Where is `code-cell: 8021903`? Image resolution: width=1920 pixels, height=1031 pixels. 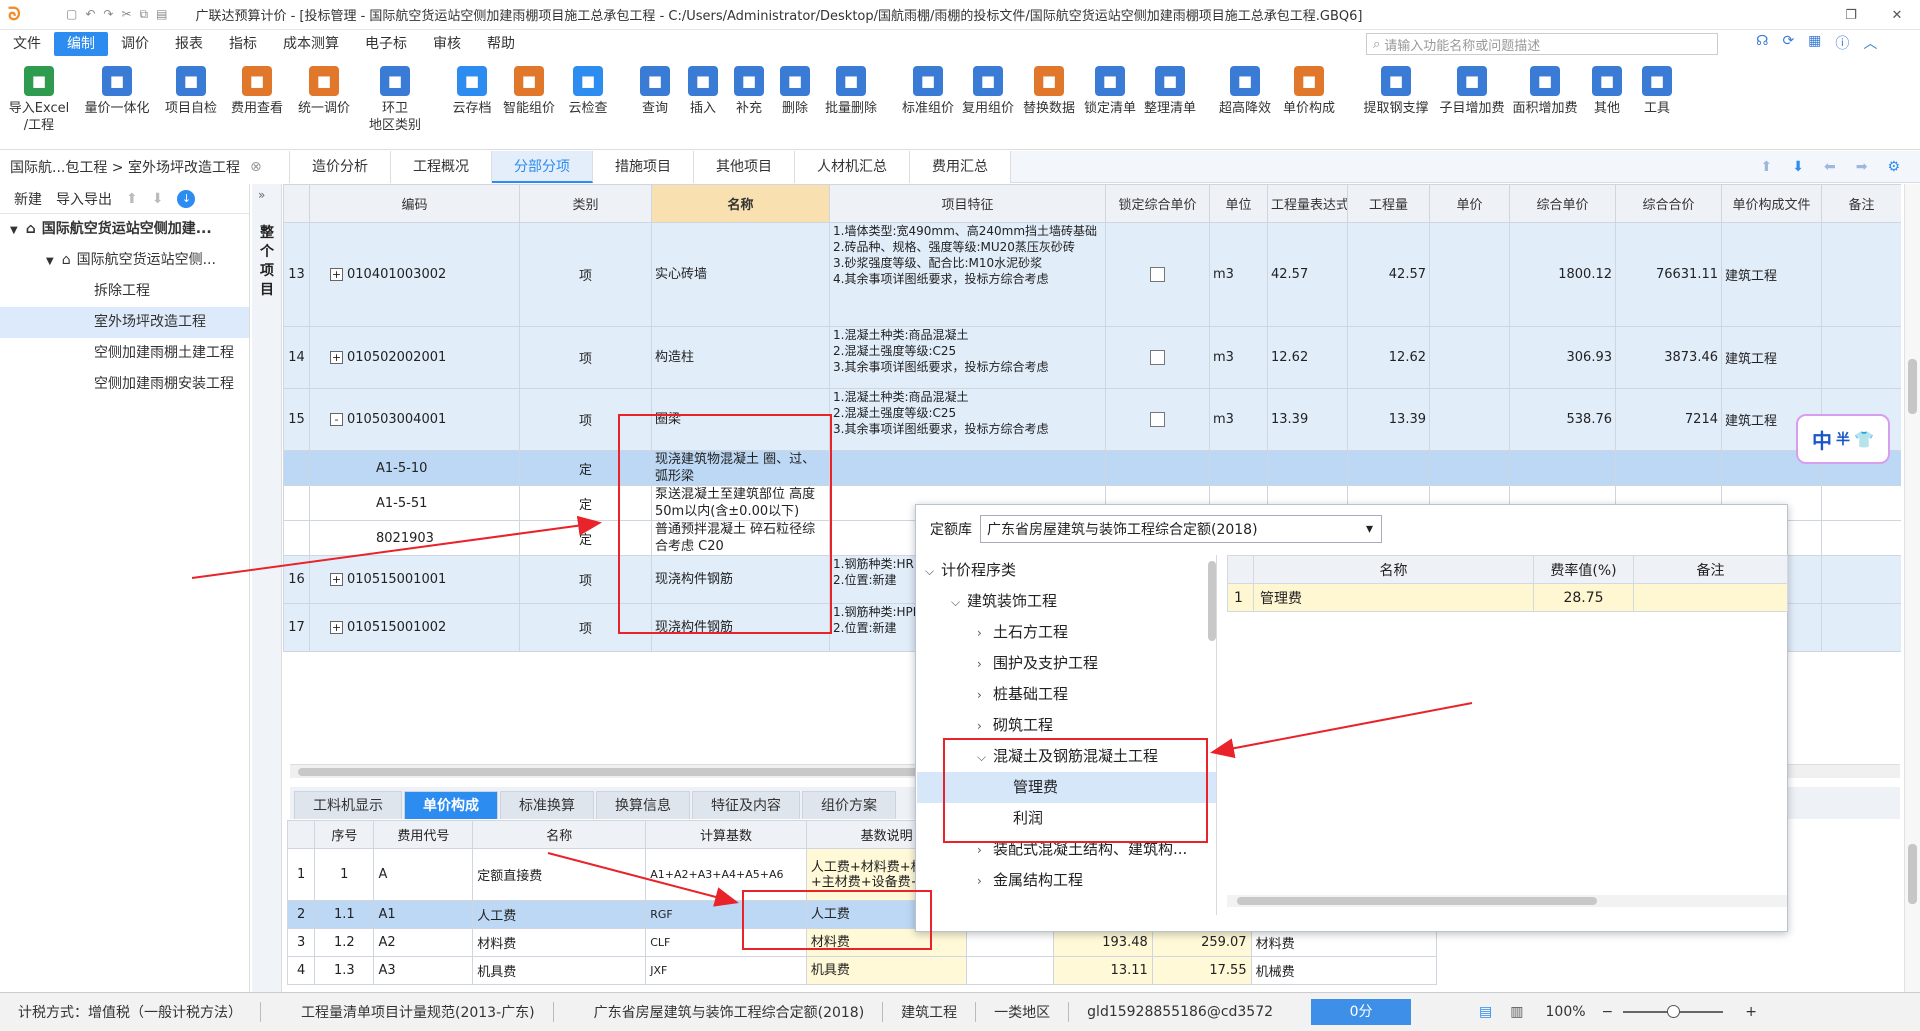
code-cell: 8021903 is located at coordinates (414, 538).